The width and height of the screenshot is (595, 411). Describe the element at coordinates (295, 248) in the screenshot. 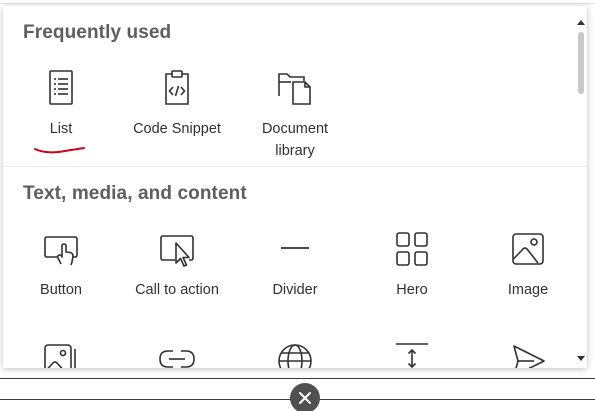

I see `divider-icon` at that location.